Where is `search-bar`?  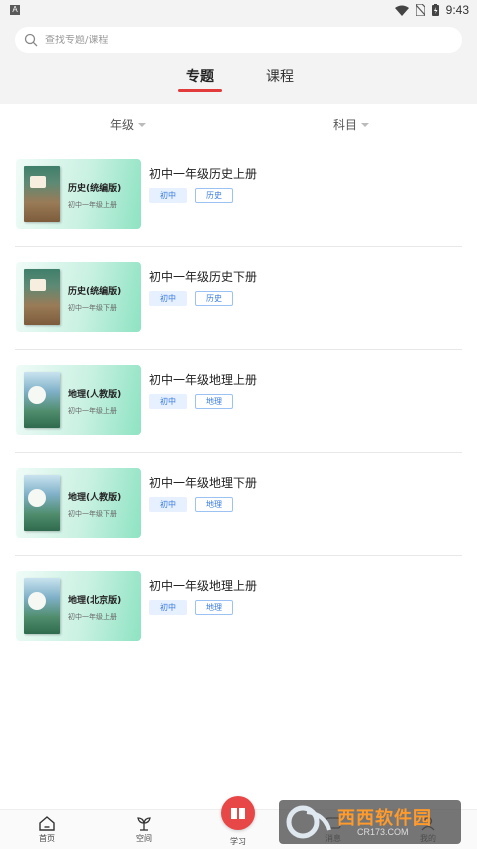
search-bar is located at coordinates (238, 40).